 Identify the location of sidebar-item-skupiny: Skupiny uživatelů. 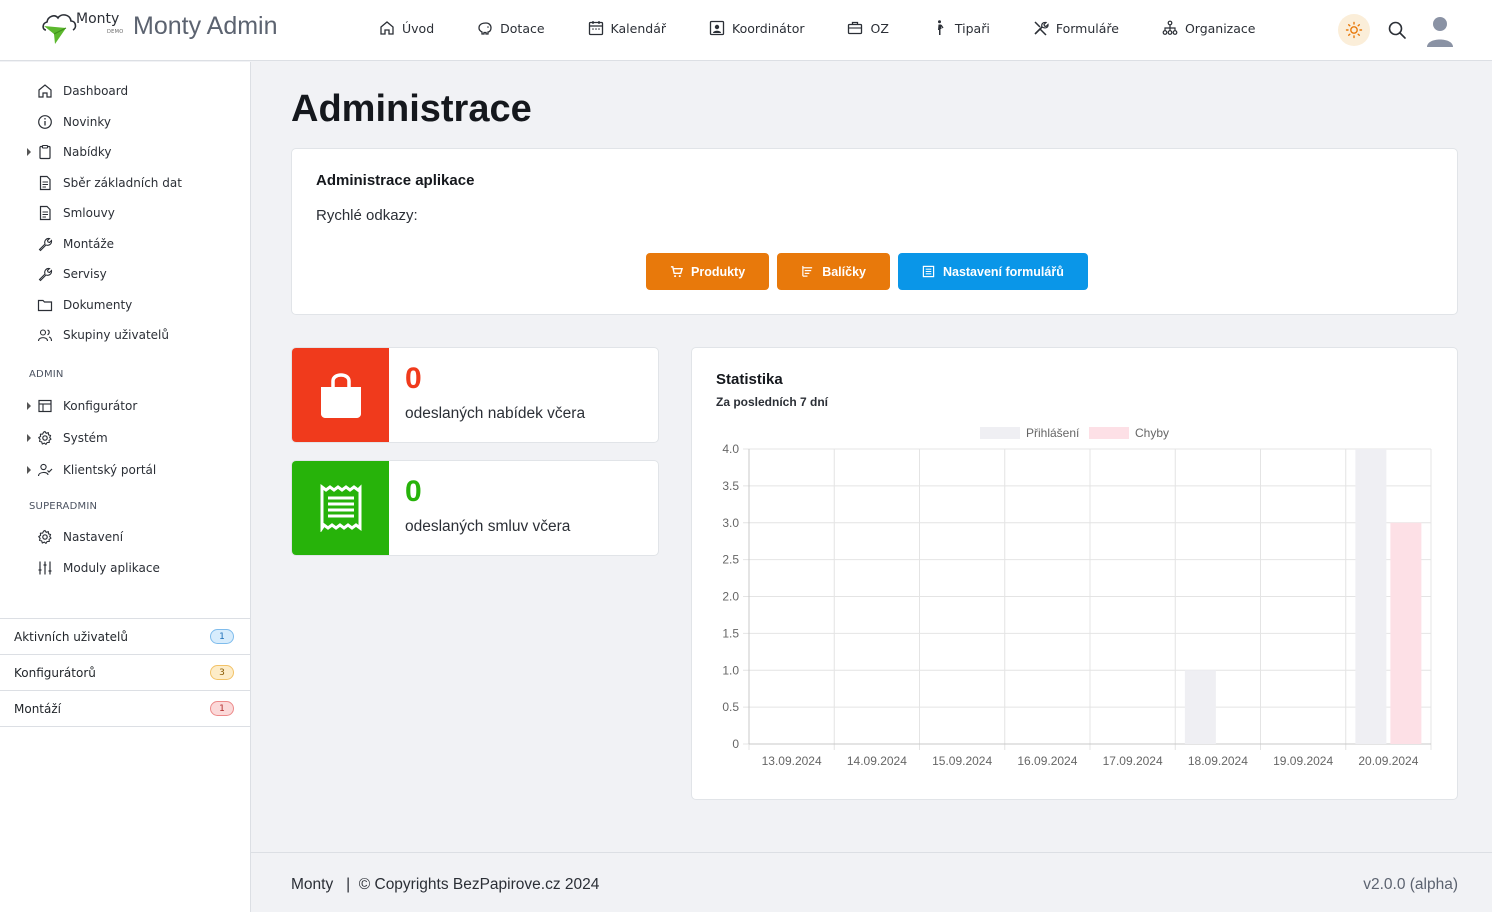
(125, 335).